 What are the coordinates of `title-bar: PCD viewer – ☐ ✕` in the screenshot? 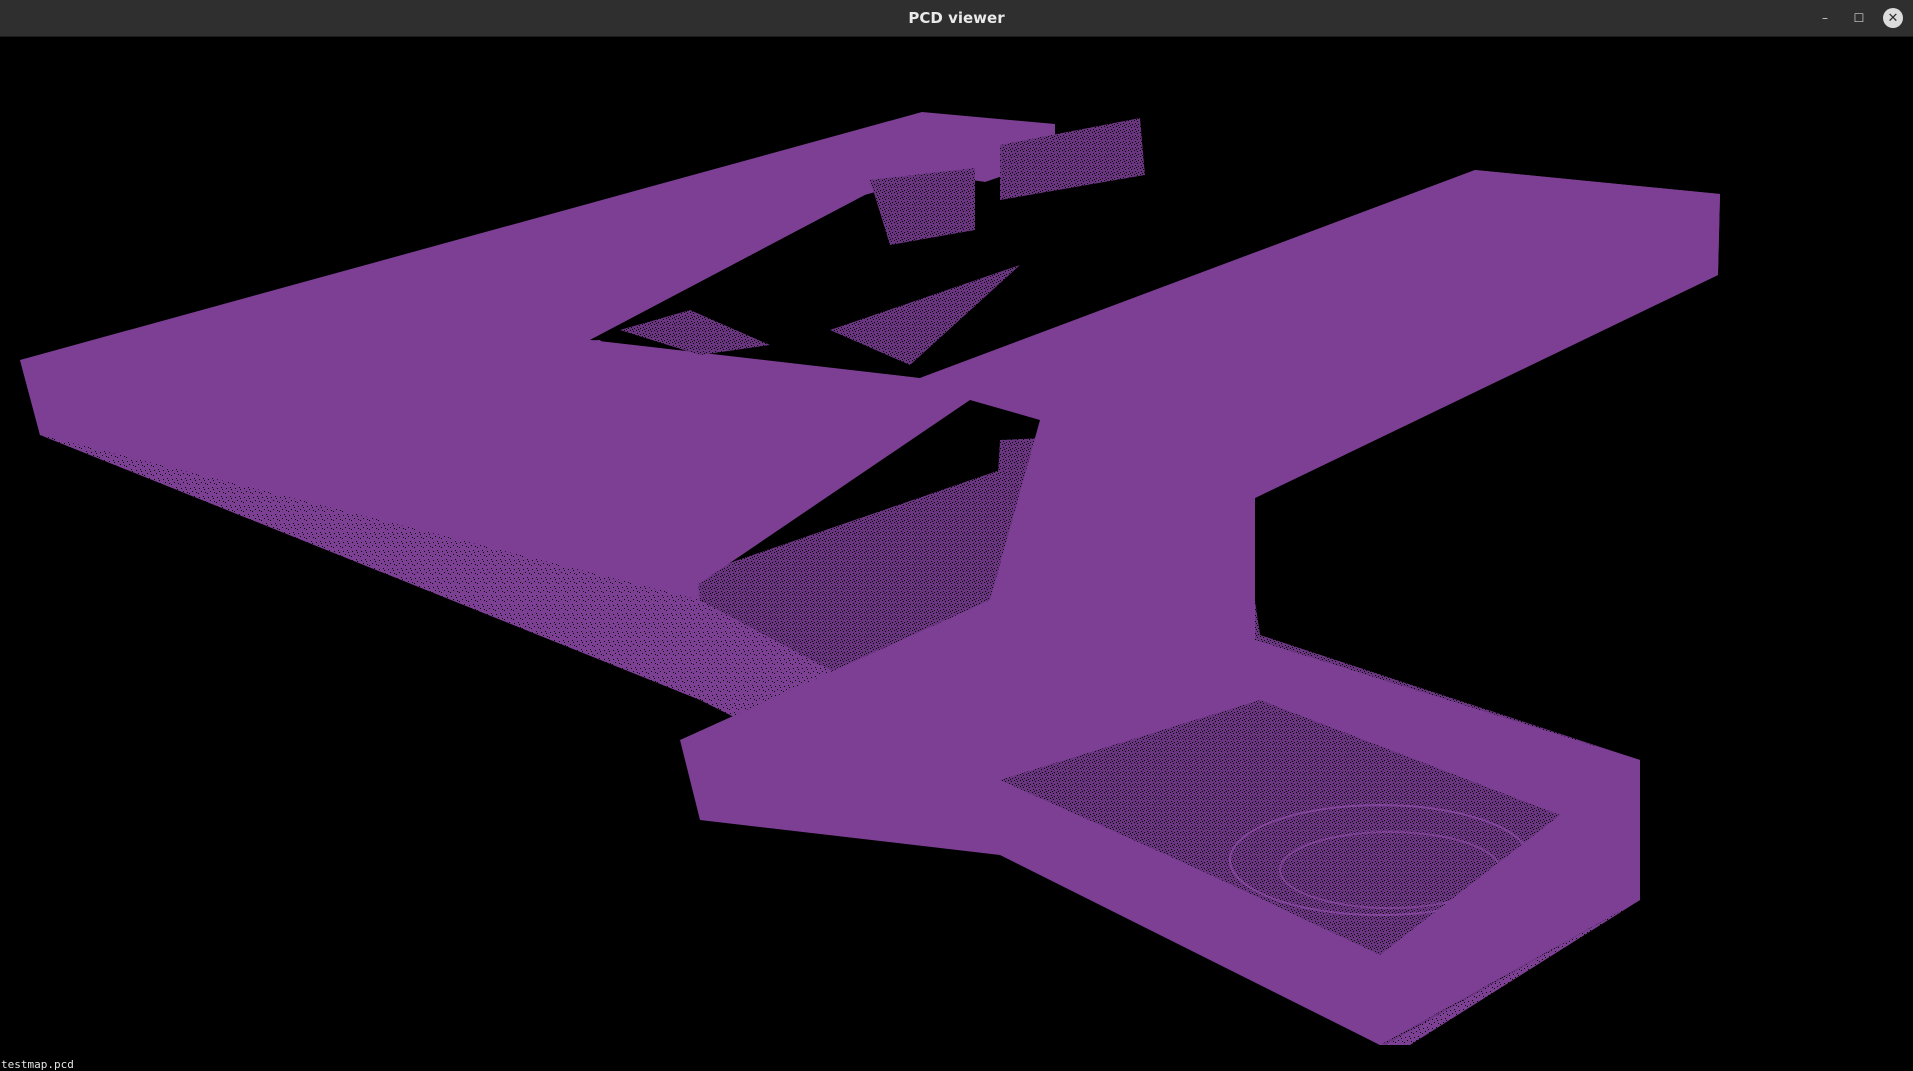 It's located at (956, 18).